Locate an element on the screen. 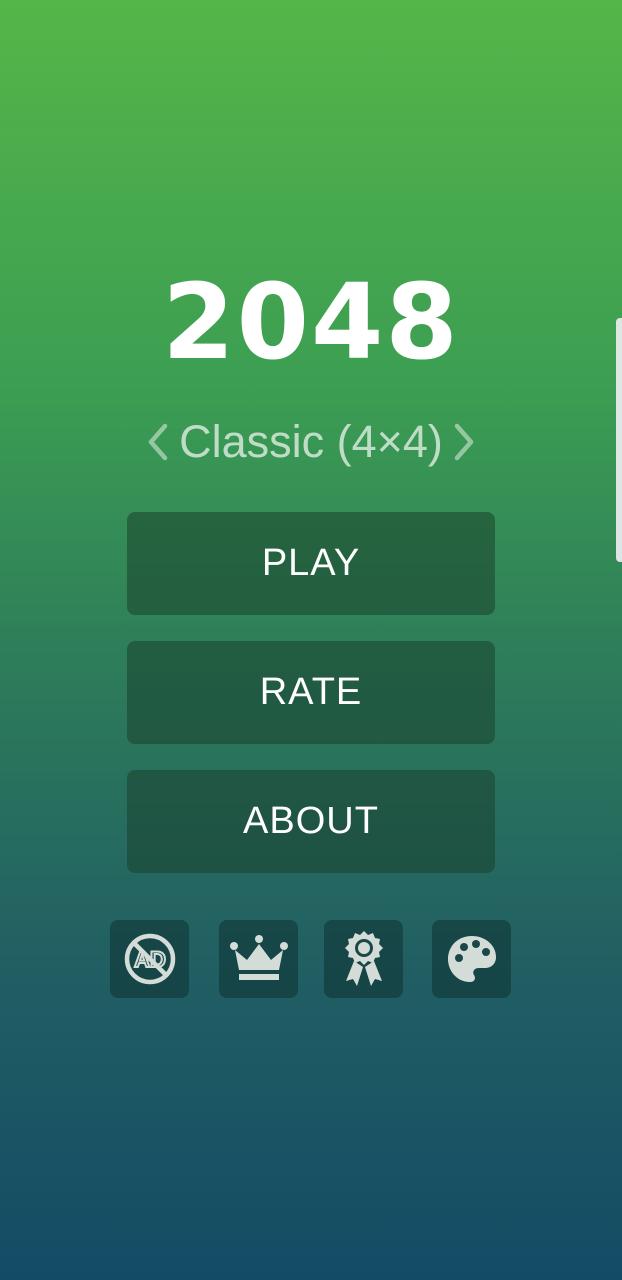 This screenshot has width=622, height=1280. mode-selector: Classic (4×4) is located at coordinates (311, 442).